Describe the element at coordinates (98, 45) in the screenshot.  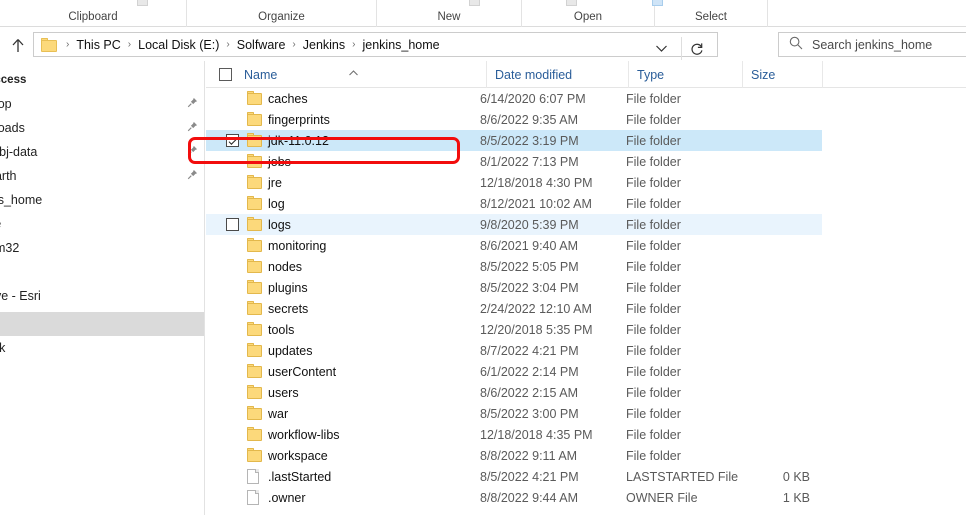
I see `breadcrumb-item: This PC` at that location.